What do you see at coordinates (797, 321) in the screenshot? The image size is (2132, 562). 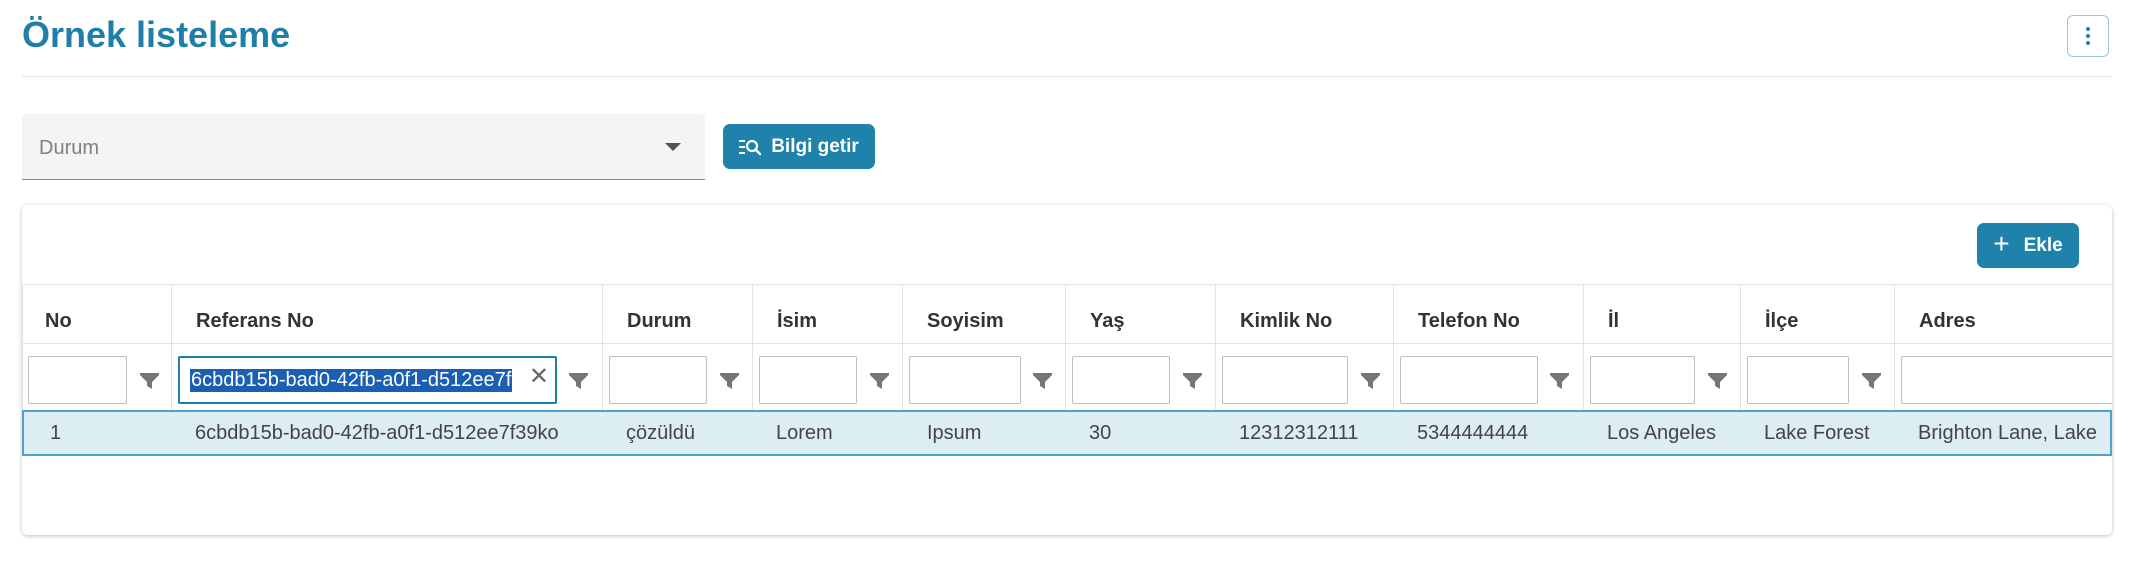 I see `header-name: İsim` at bounding box center [797, 321].